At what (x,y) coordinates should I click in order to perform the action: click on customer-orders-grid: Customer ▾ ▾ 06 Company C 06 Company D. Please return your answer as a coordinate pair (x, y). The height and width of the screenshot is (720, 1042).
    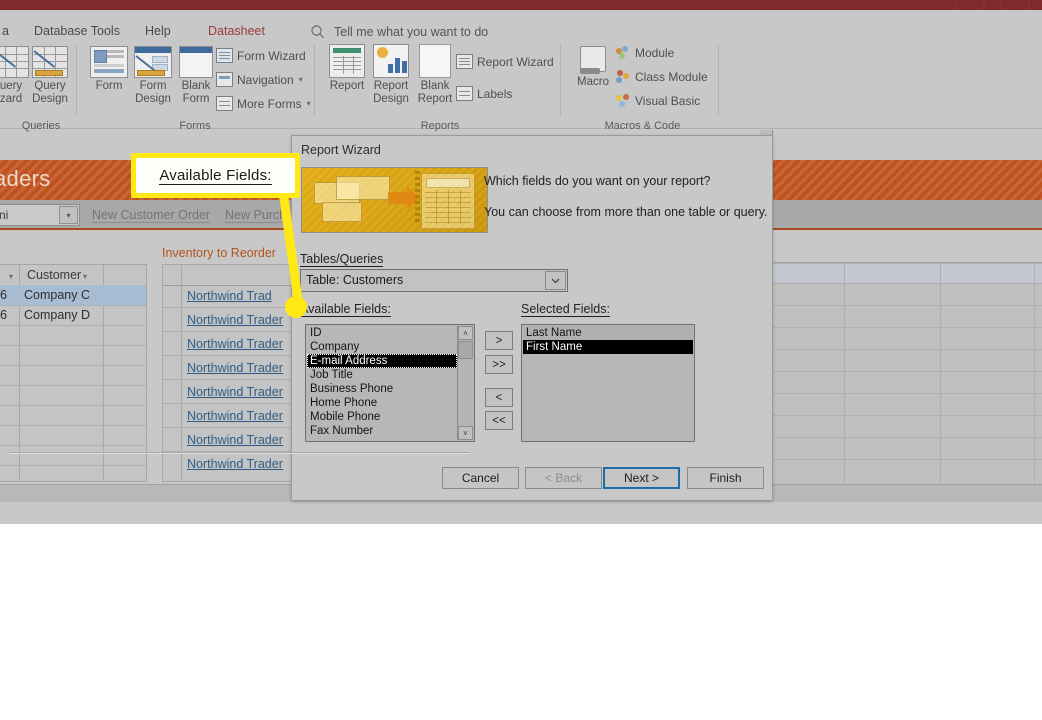
    Looking at the image, I should click on (73, 373).